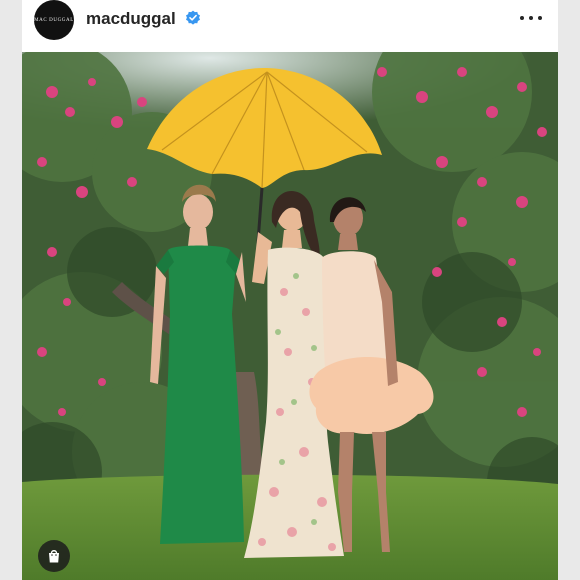 This screenshot has height=580, width=580. I want to click on more-options-icon, so click(531, 18).